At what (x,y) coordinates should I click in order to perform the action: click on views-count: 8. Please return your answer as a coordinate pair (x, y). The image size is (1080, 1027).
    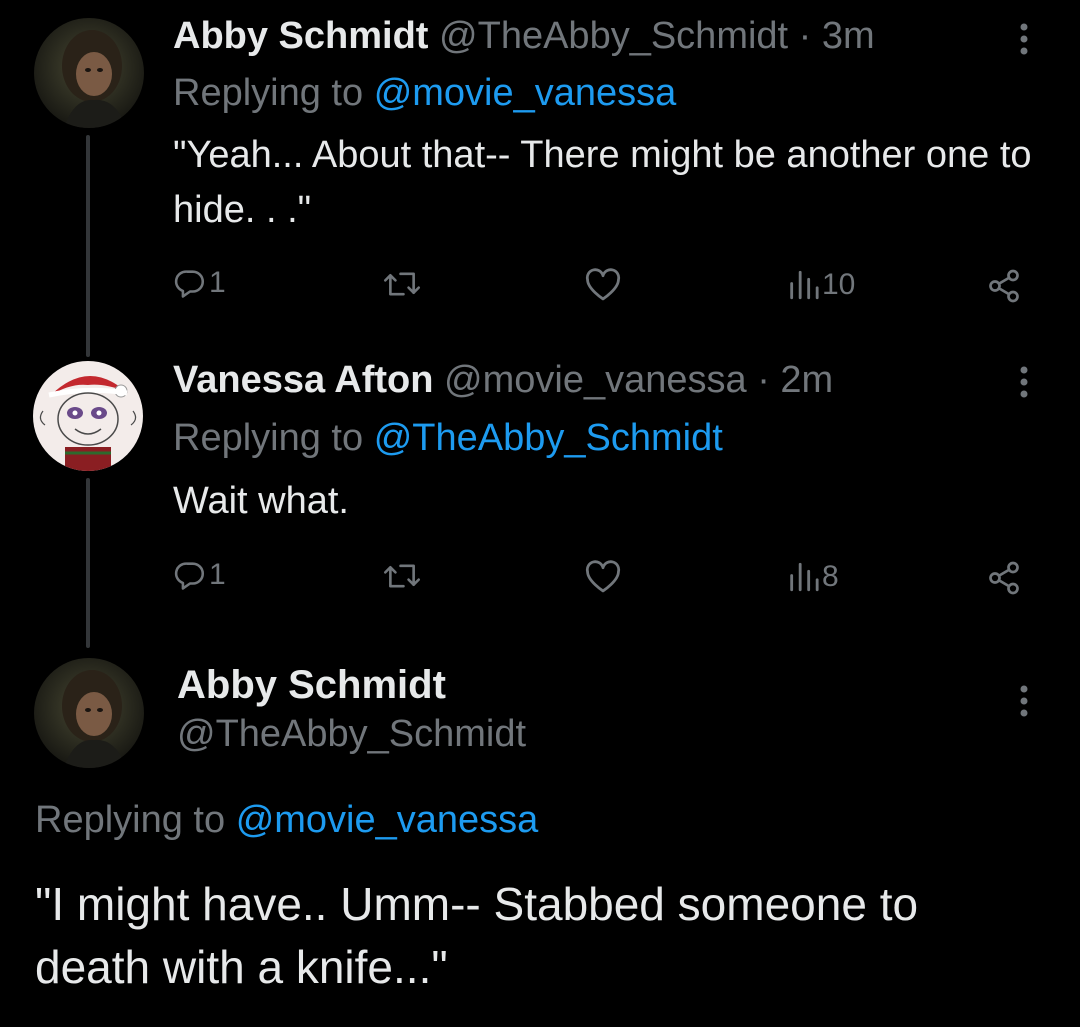
    Looking at the image, I should click on (830, 576).